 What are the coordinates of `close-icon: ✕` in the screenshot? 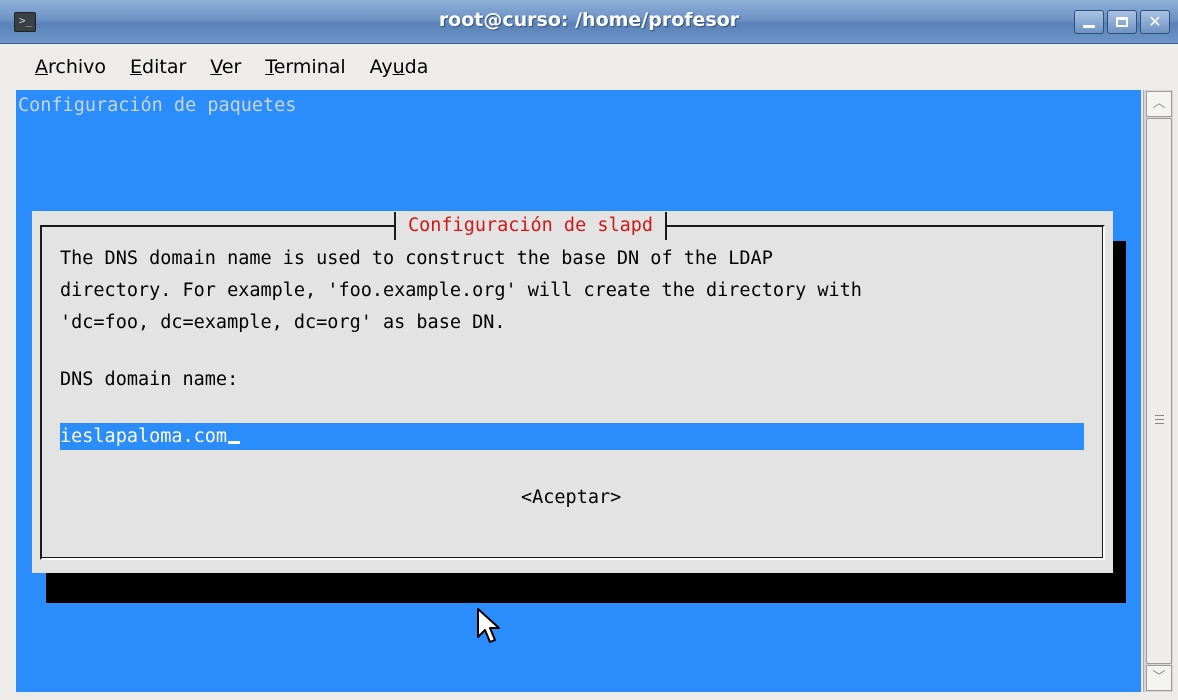 It's located at (1155, 21).